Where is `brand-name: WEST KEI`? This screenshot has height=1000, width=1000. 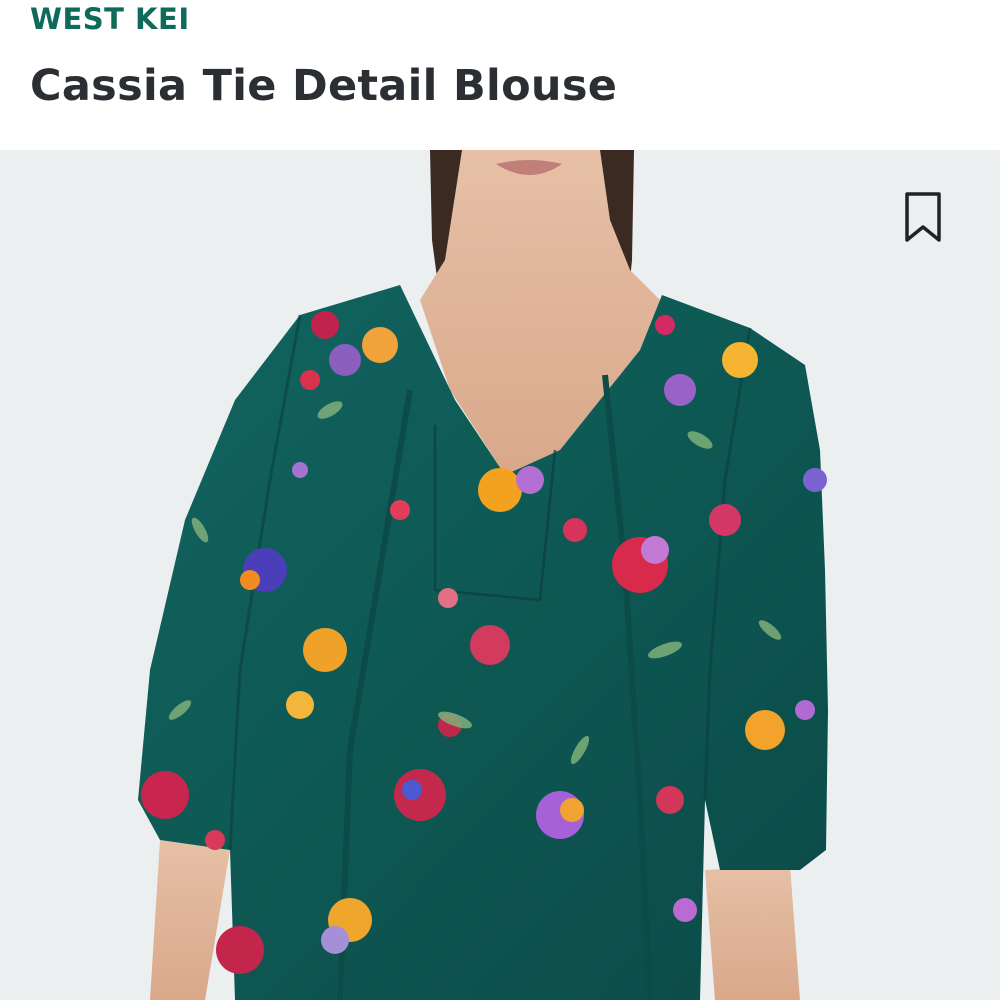 brand-name: WEST KEI is located at coordinates (110, 19).